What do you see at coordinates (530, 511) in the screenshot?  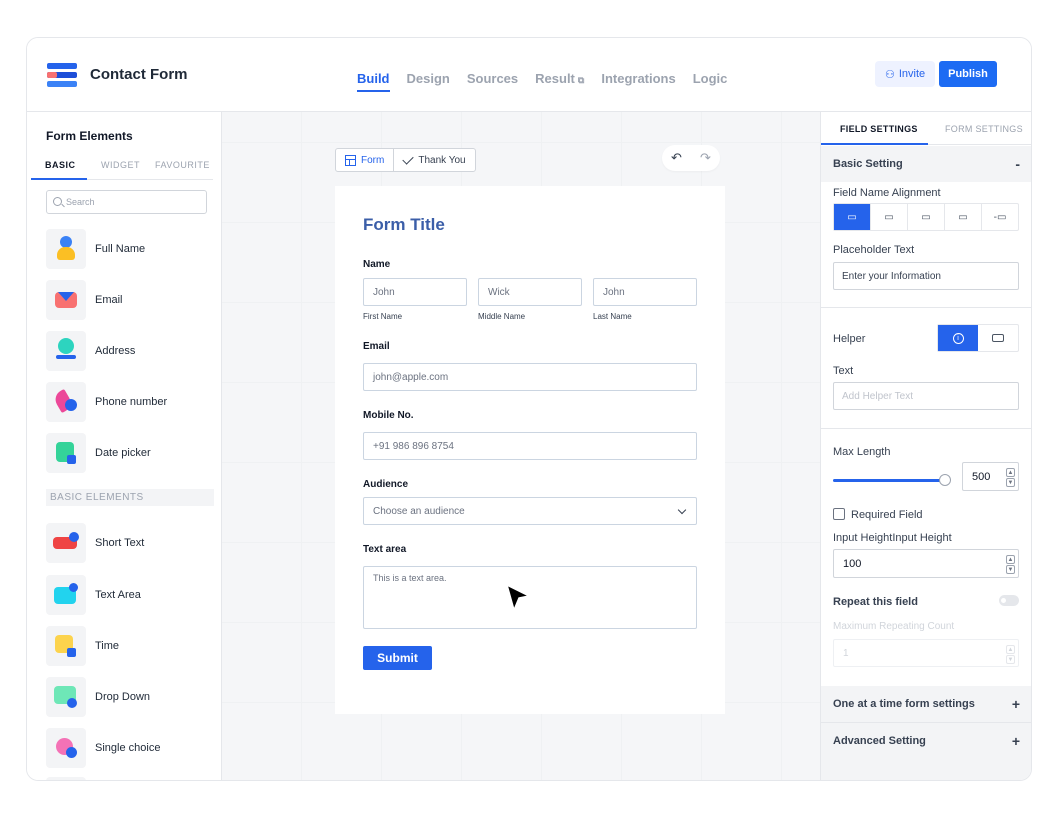 I see `audience-select: Choose an audience` at bounding box center [530, 511].